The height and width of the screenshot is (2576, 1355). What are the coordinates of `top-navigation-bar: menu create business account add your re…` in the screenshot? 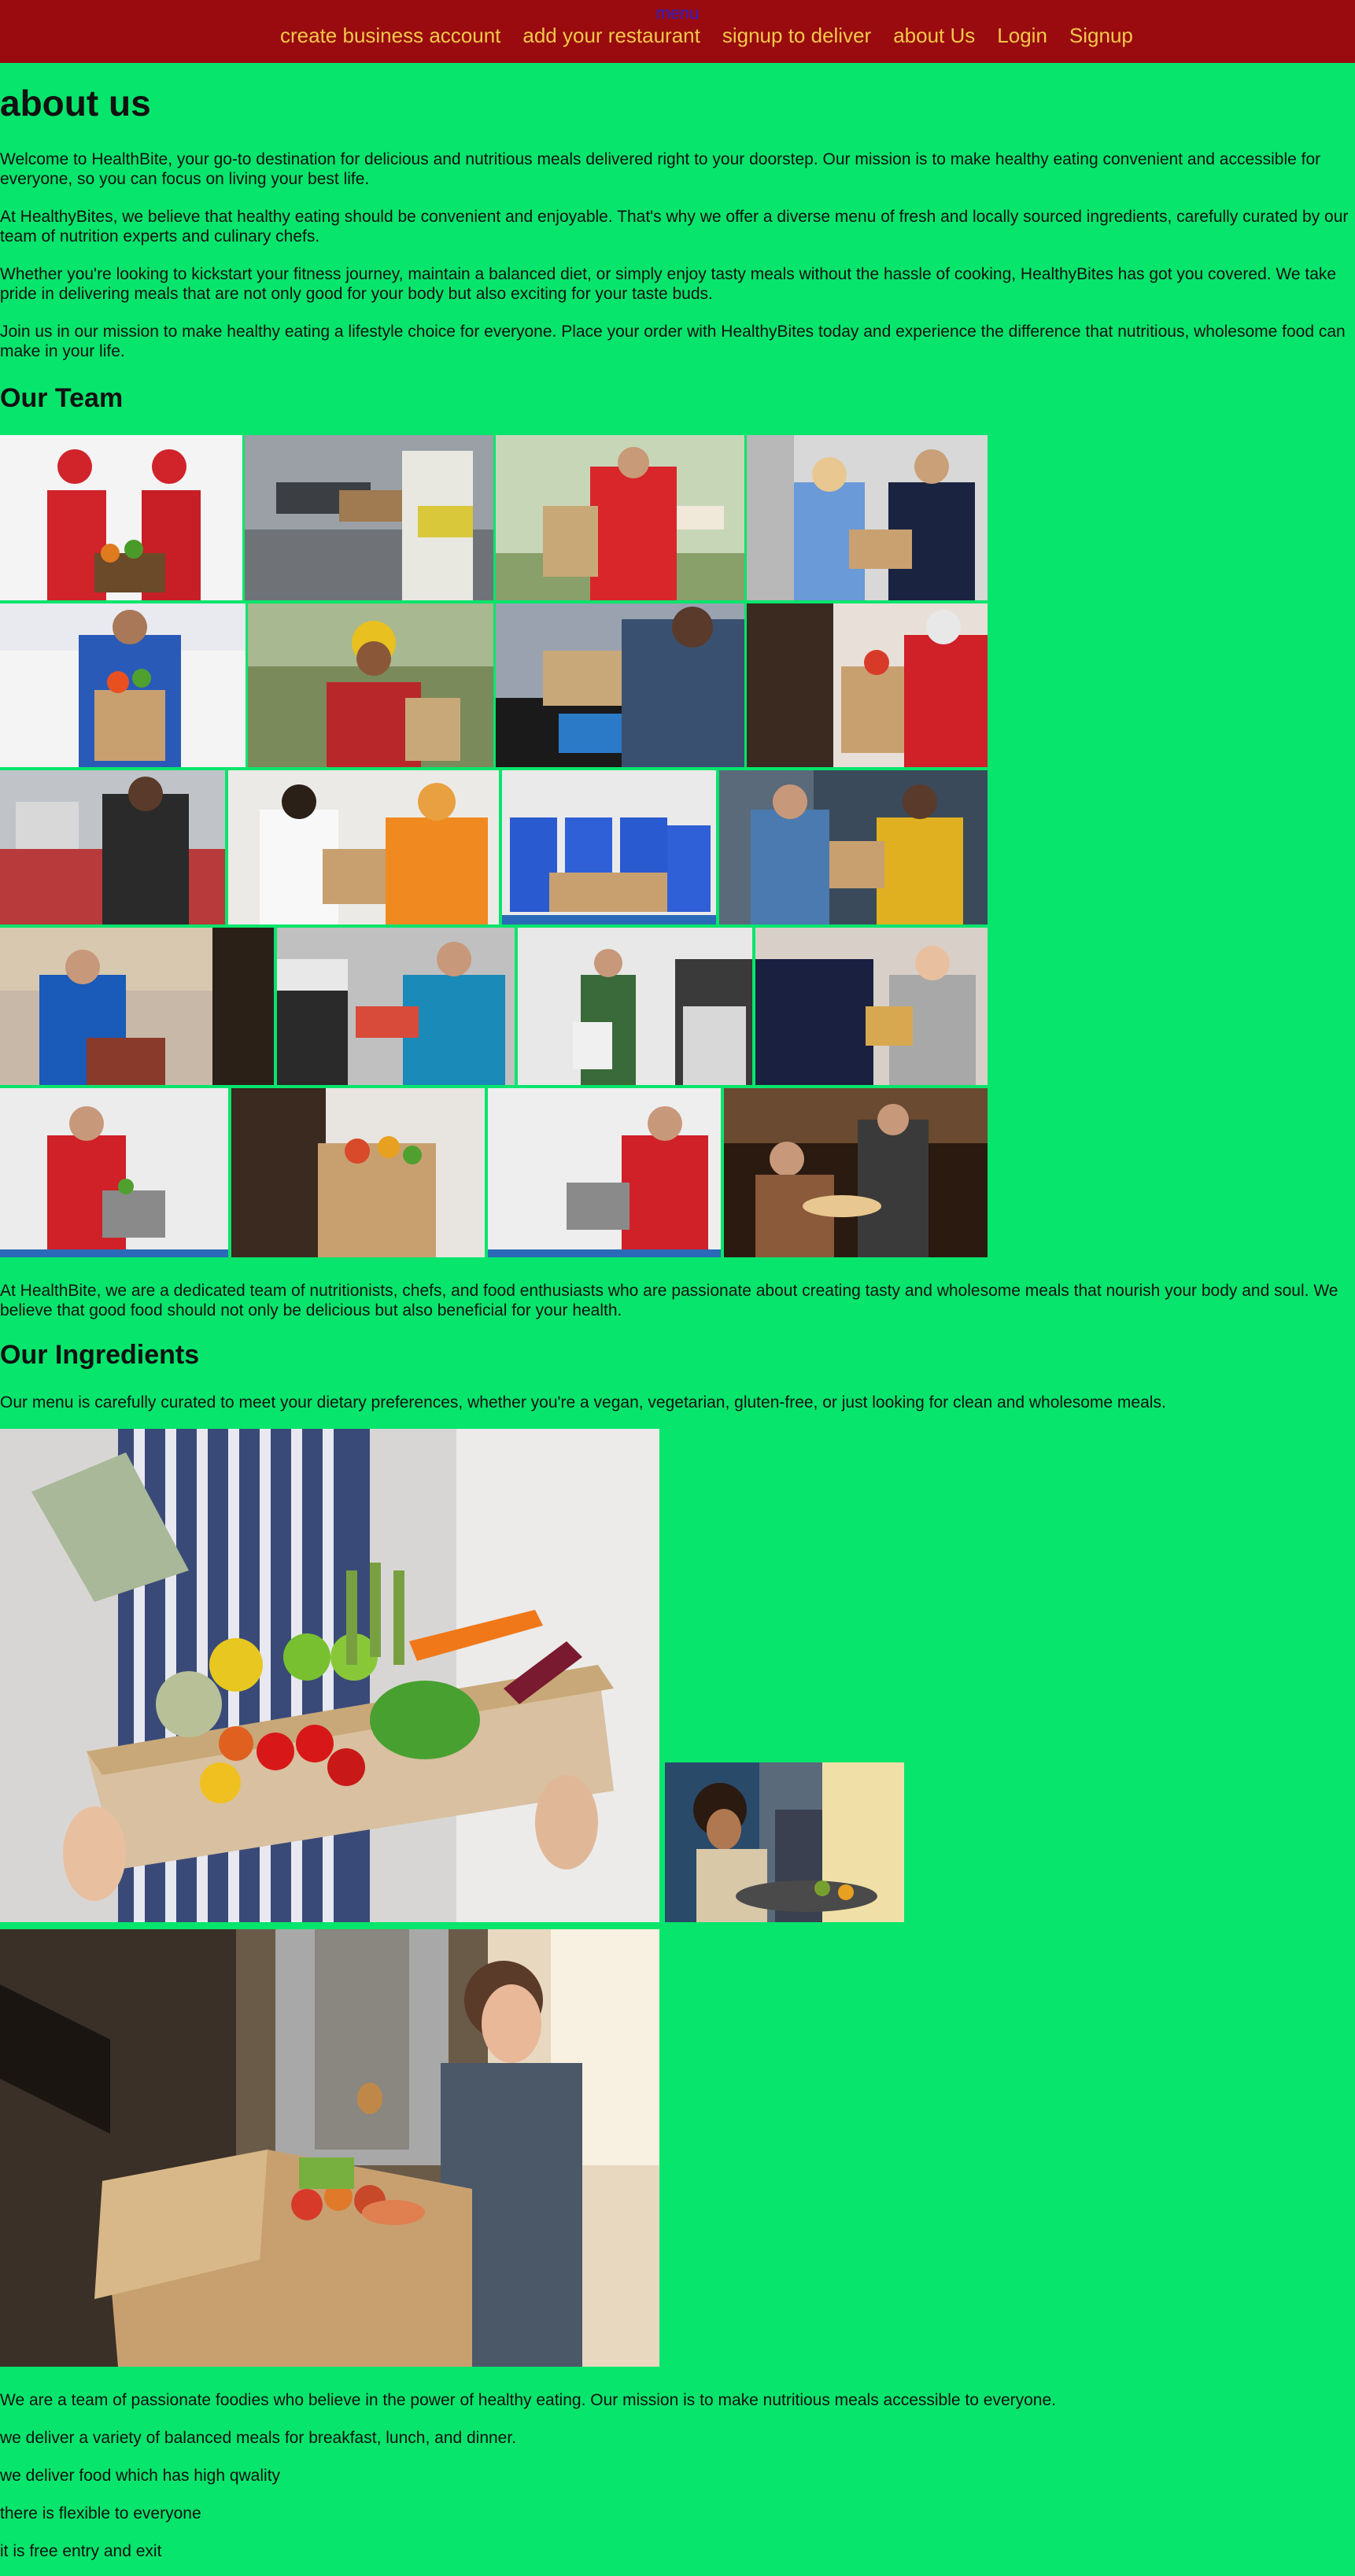 It's located at (678, 31).